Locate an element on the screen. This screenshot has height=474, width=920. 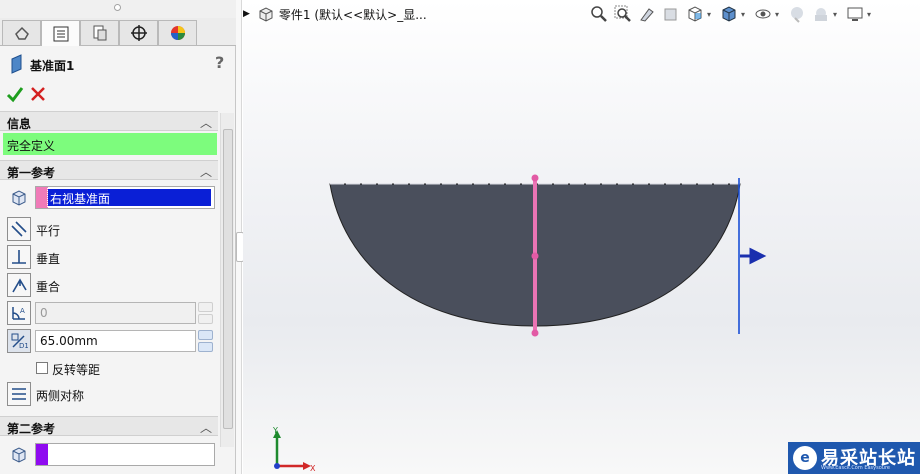
first-reference-title: 第一参考 is located at coordinates (31, 173).